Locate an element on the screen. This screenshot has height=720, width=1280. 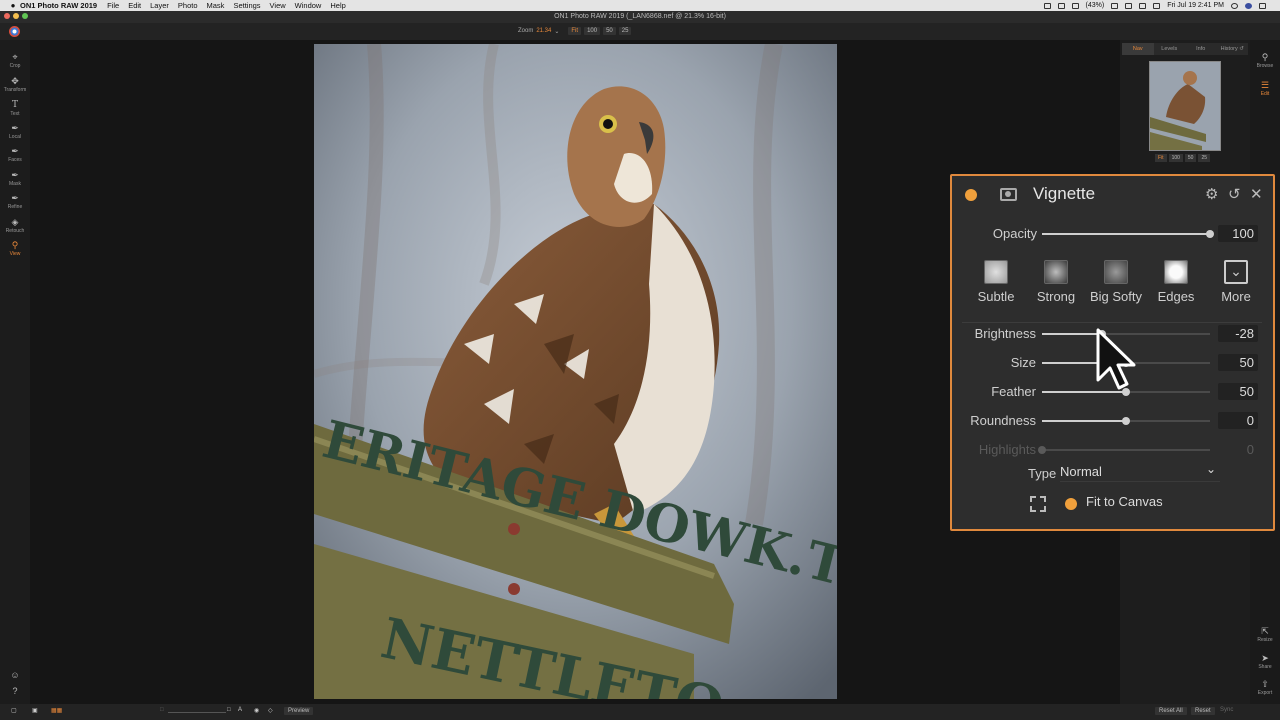
mask-view-icon: ◉ is located at coordinates (256, 710).